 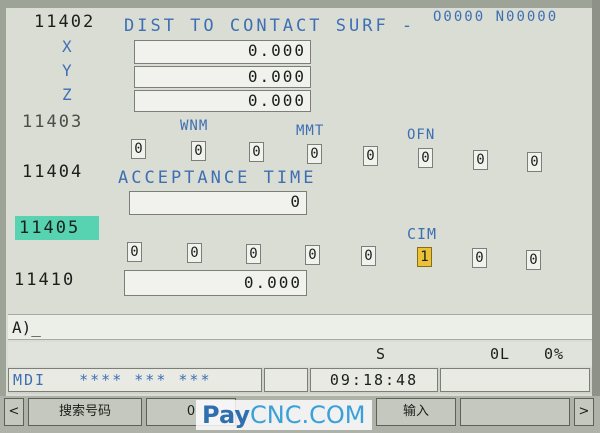 What do you see at coordinates (425, 158) in the screenshot?
I see `bit-11403-2: 0` at bounding box center [425, 158].